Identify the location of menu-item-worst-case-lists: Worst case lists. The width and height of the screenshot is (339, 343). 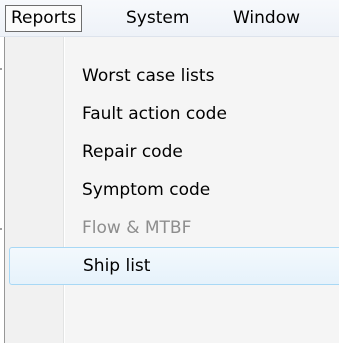
(172, 76).